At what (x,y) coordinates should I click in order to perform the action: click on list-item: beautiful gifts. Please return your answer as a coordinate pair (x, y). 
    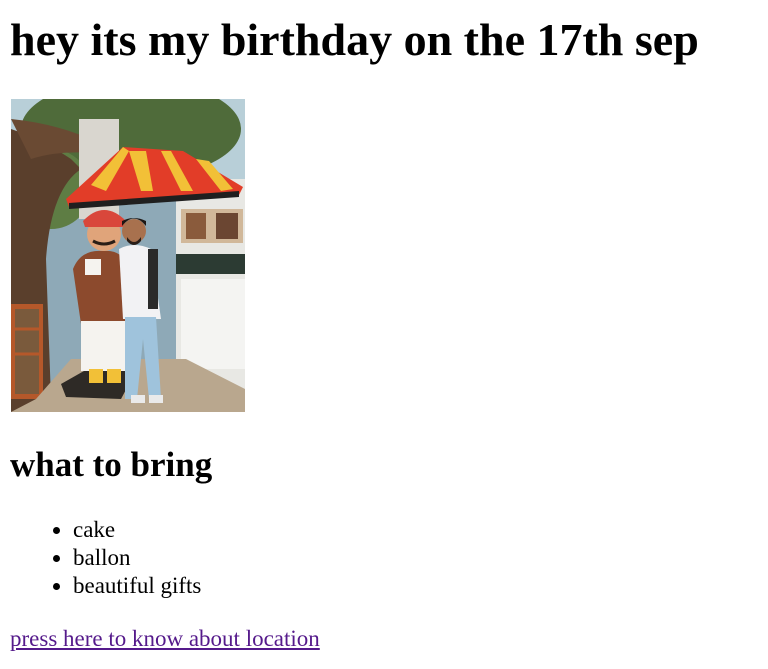
    Looking at the image, I should click on (137, 586).